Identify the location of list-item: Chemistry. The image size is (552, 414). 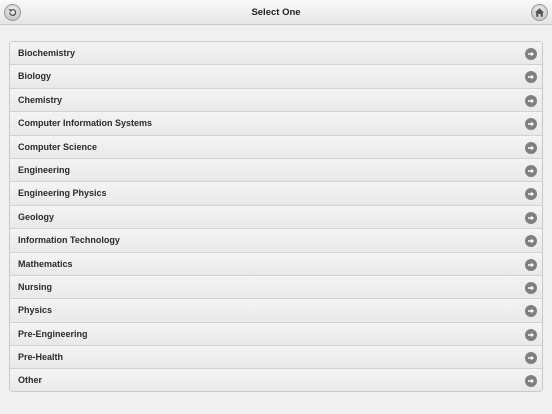
(276, 100).